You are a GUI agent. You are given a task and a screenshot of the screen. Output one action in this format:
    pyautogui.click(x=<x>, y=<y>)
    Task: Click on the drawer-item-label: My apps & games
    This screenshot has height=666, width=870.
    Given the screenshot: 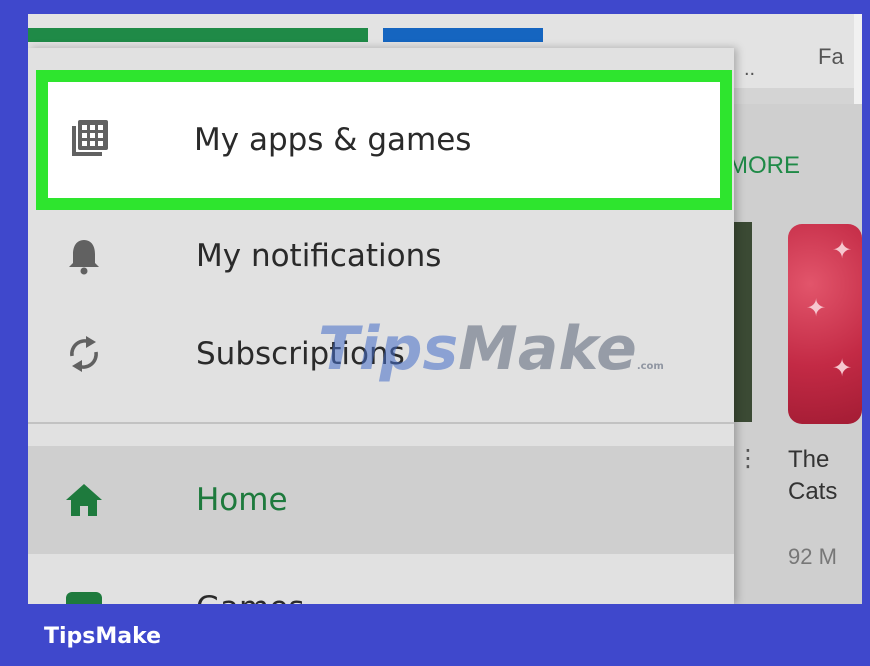 What is the action you would take?
    pyautogui.click(x=333, y=140)
    